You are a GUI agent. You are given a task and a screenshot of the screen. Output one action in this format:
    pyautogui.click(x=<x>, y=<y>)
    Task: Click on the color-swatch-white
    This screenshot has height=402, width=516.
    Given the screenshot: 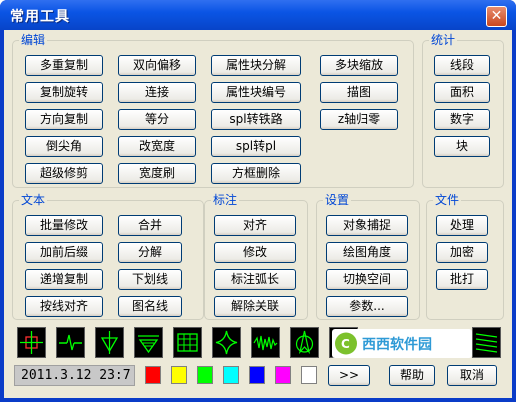 What is the action you would take?
    pyautogui.click(x=309, y=375)
    